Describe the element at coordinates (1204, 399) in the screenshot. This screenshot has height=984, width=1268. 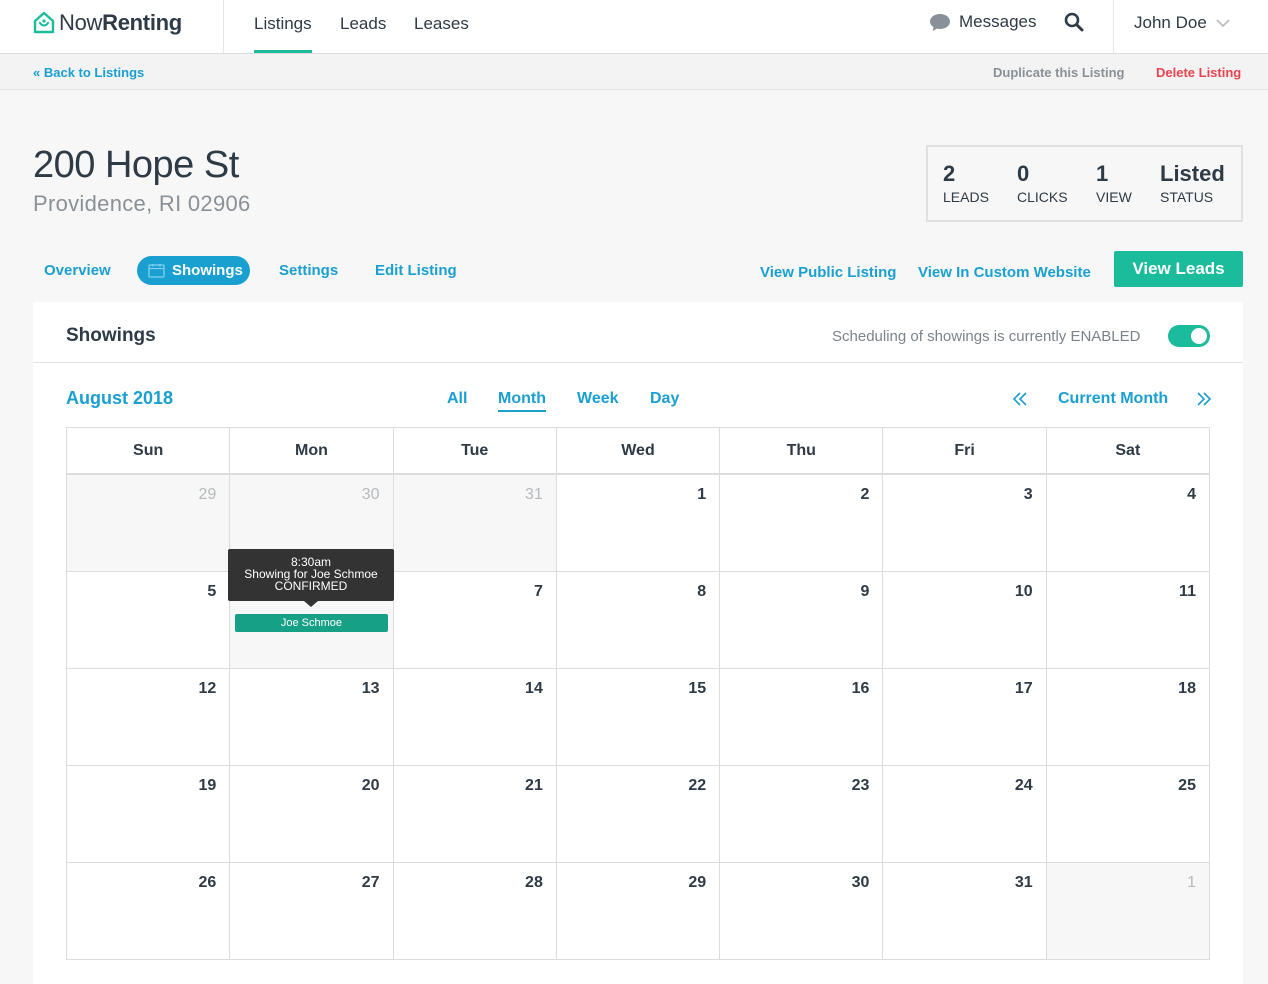
I see `next-month-icon` at that location.